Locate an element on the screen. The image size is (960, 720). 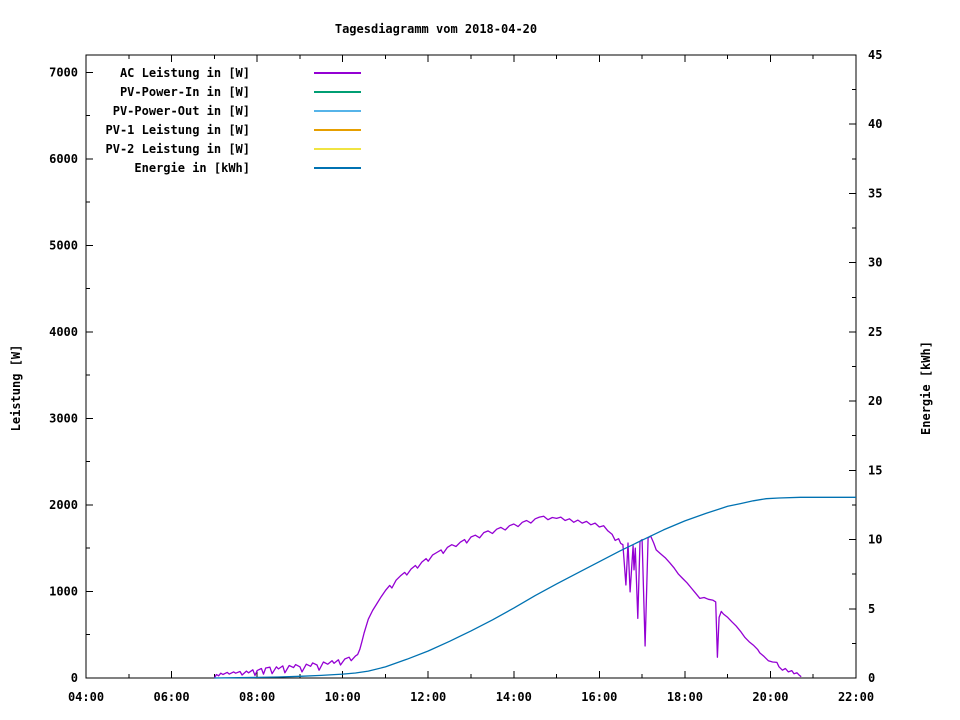
y-left-tick-label: 5000 is located at coordinates (63, 245).